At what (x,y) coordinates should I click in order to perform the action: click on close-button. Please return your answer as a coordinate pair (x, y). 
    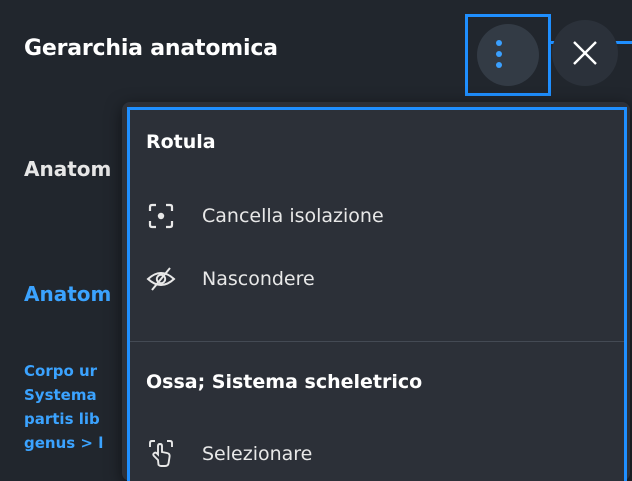
    Looking at the image, I should click on (585, 53).